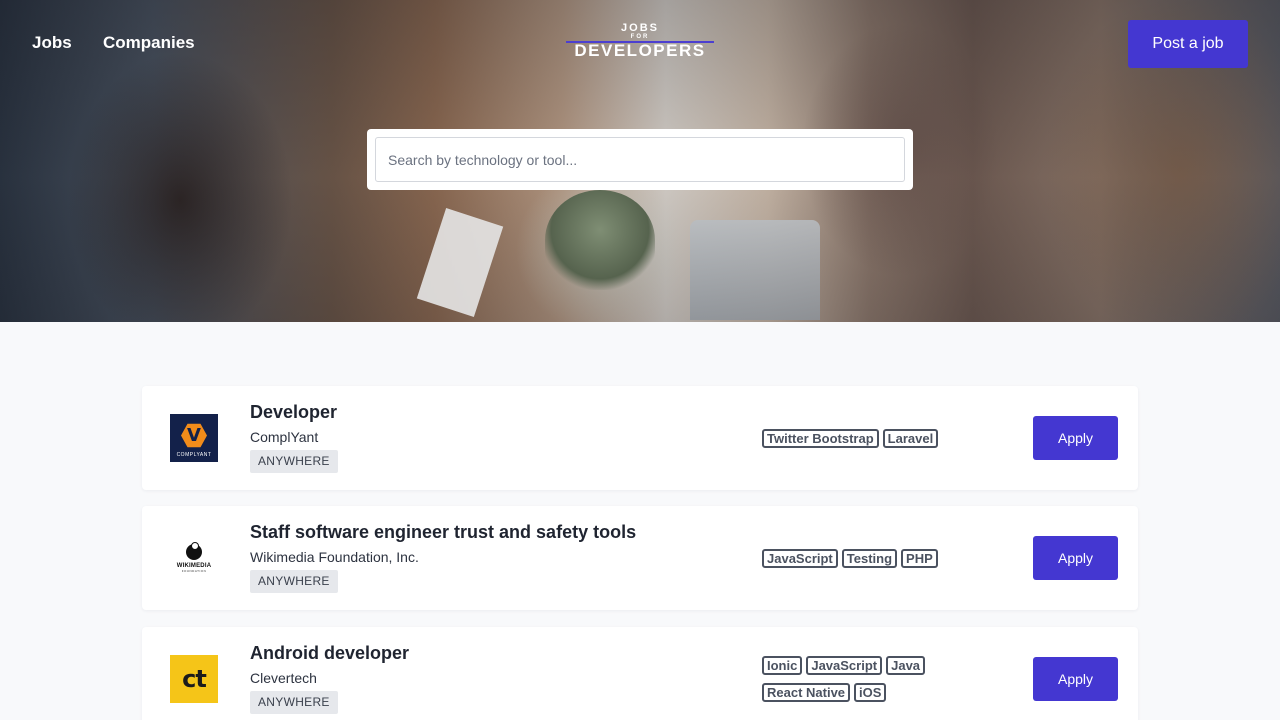 The height and width of the screenshot is (720, 1280). I want to click on nav-link-jobs: Jobs, so click(52, 43).